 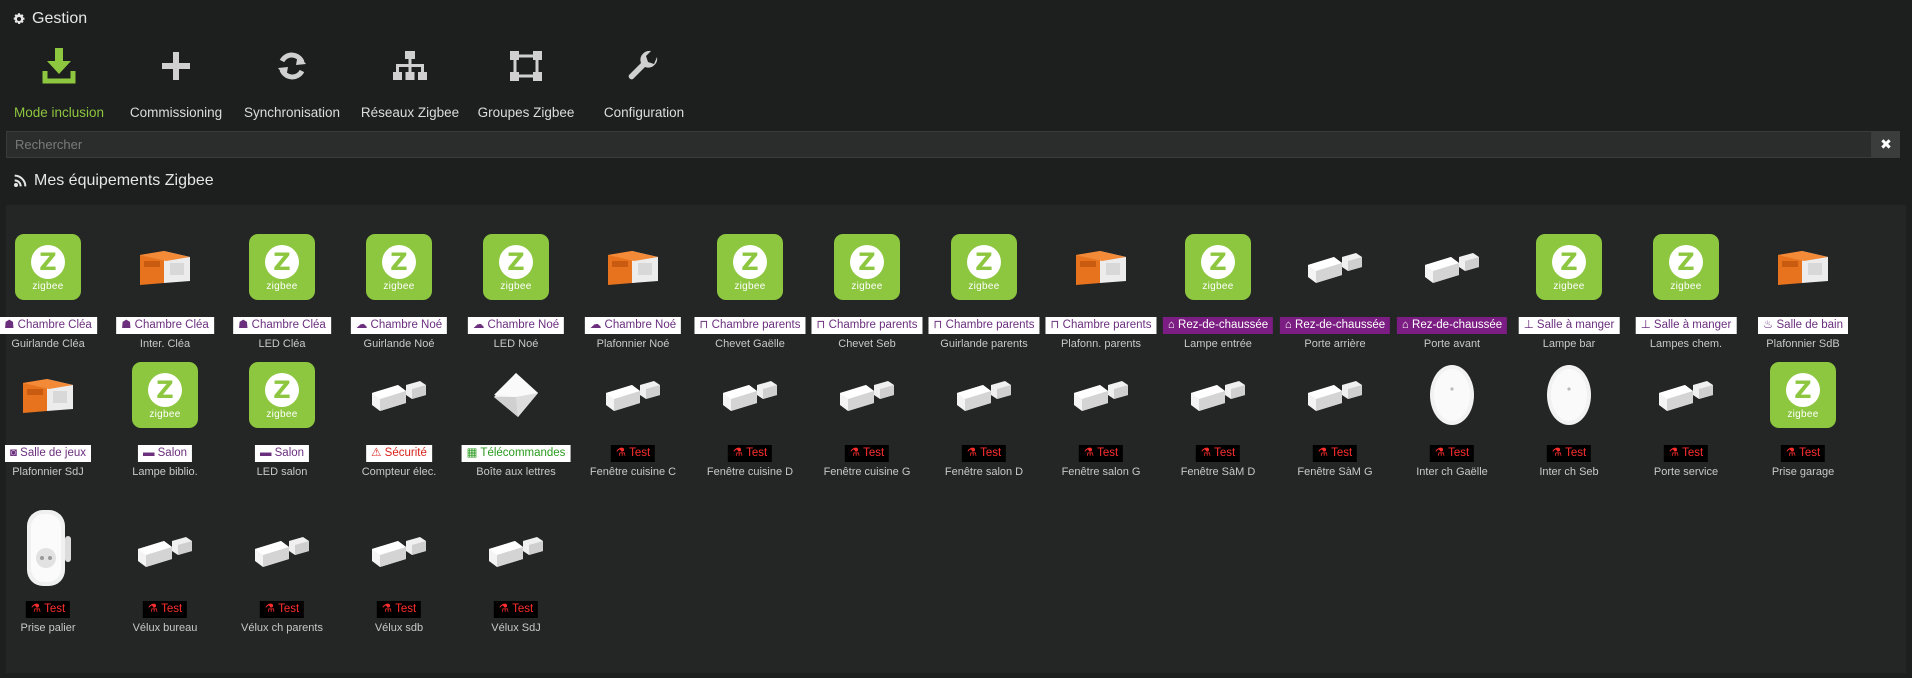 What do you see at coordinates (633, 420) in the screenshot?
I see `equipment-card: ⚗ Test Fenêtre cuisine C` at bounding box center [633, 420].